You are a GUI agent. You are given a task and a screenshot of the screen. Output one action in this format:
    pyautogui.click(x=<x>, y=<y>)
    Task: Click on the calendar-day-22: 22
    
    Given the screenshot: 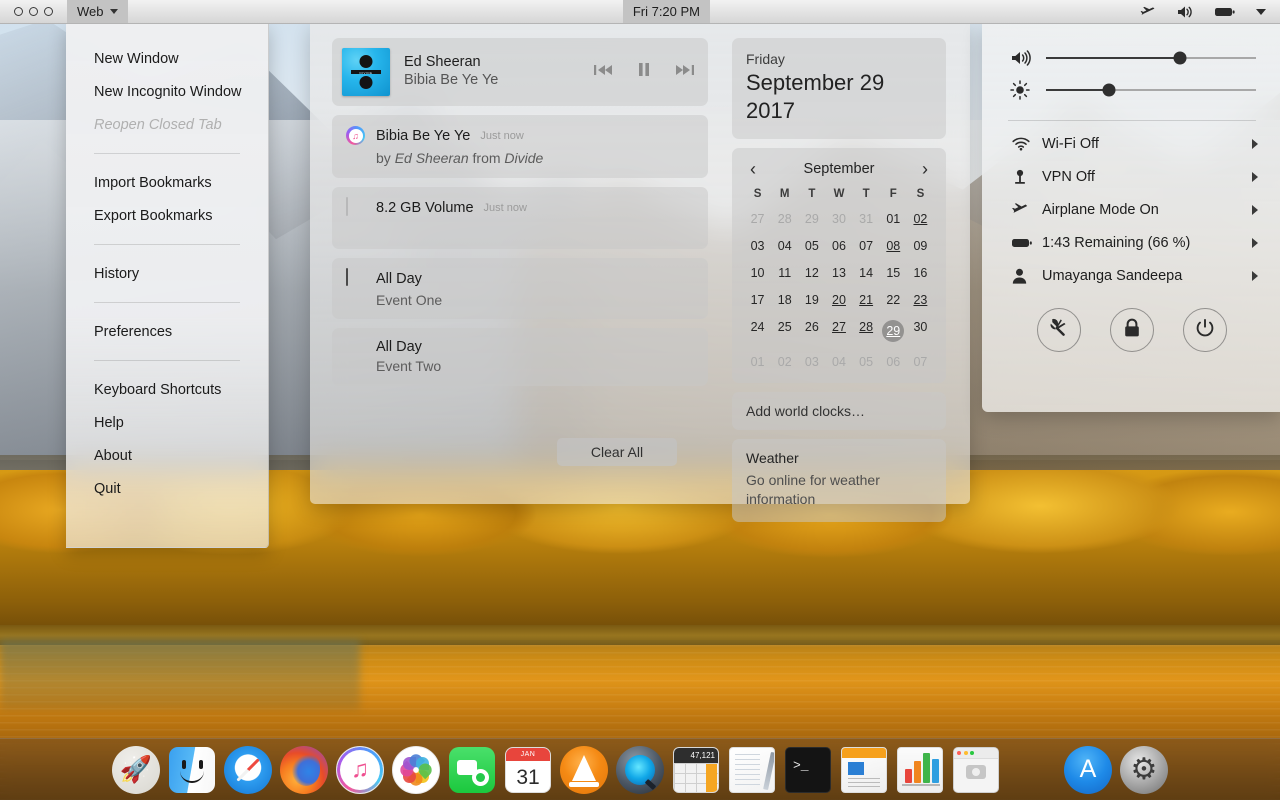 What is the action you would take?
    pyautogui.click(x=893, y=300)
    